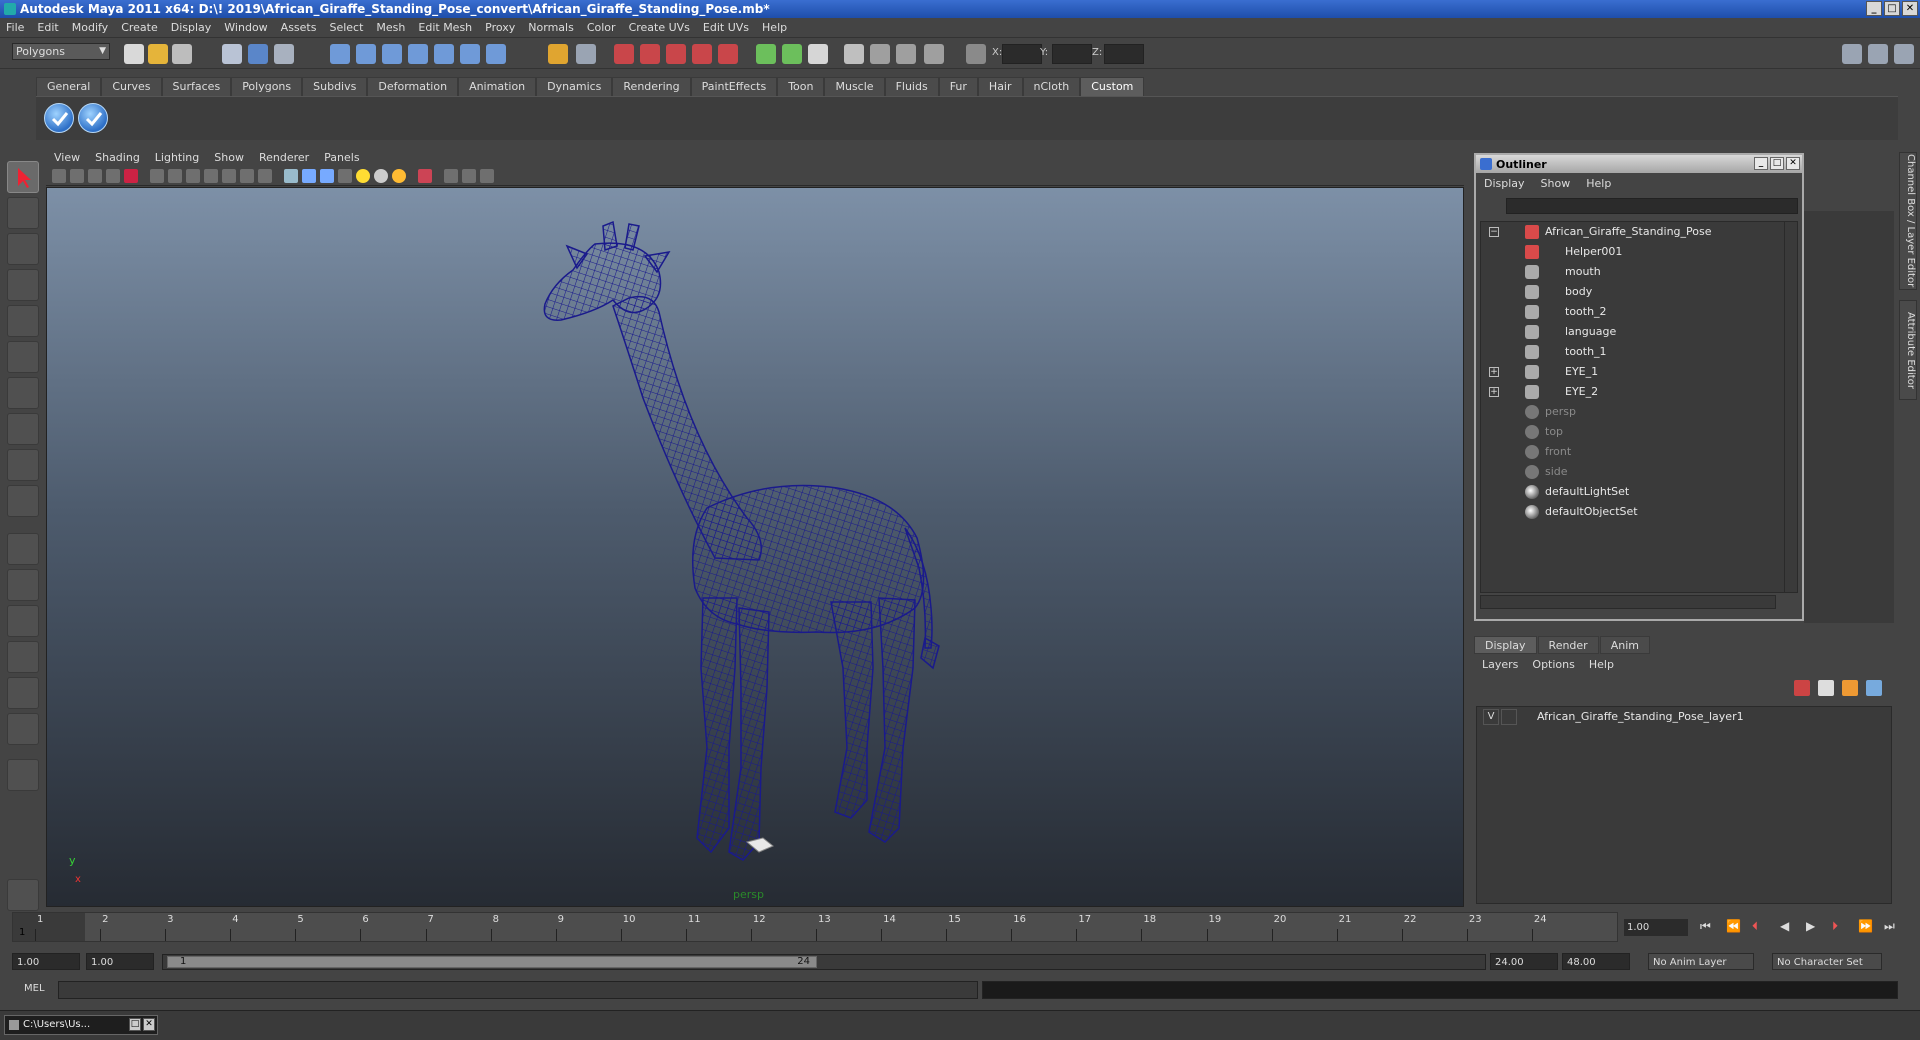 The width and height of the screenshot is (1920, 1040). Describe the element at coordinates (23, 729) in the screenshot. I see `custom-layout-icon` at that location.